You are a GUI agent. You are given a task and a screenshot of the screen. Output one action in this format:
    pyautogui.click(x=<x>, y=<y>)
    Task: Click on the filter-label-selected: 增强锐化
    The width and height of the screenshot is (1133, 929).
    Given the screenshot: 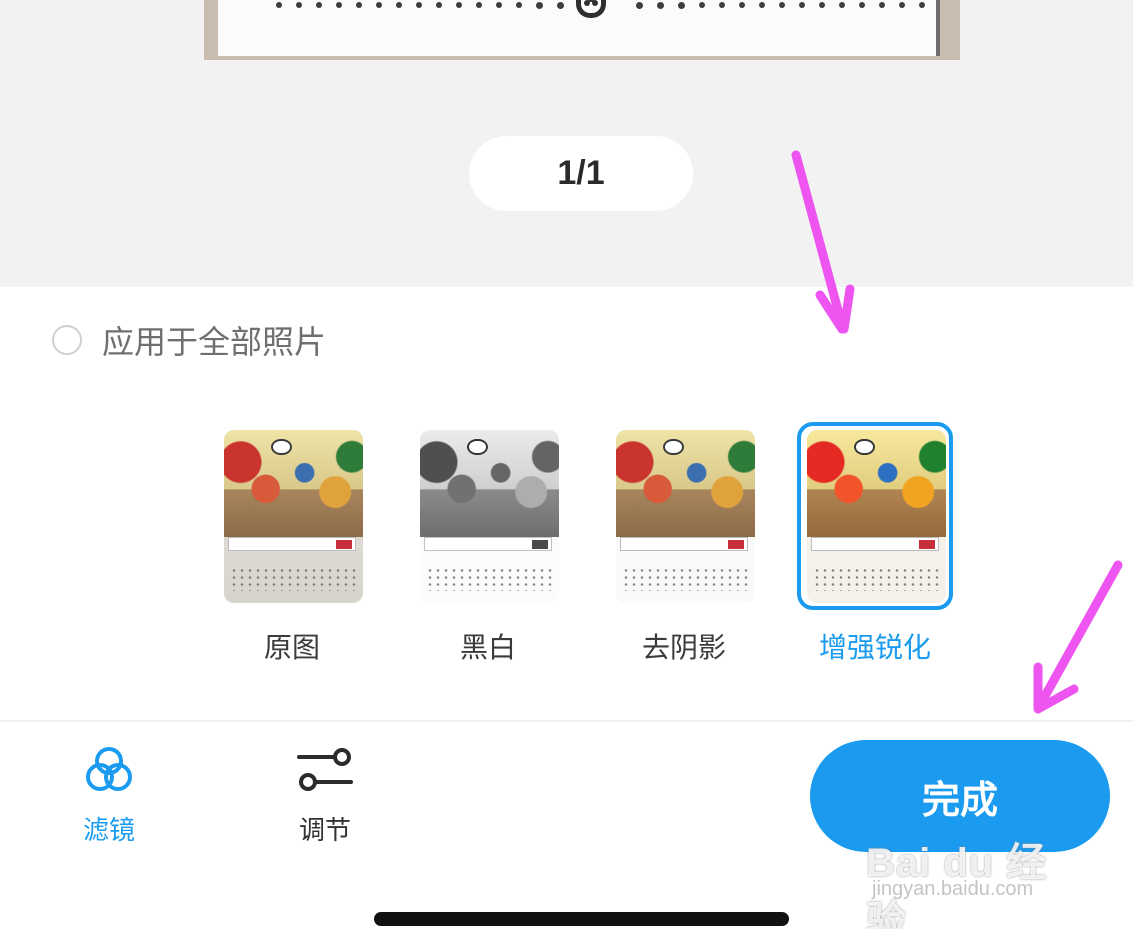 What is the action you would take?
    pyautogui.click(x=874, y=647)
    